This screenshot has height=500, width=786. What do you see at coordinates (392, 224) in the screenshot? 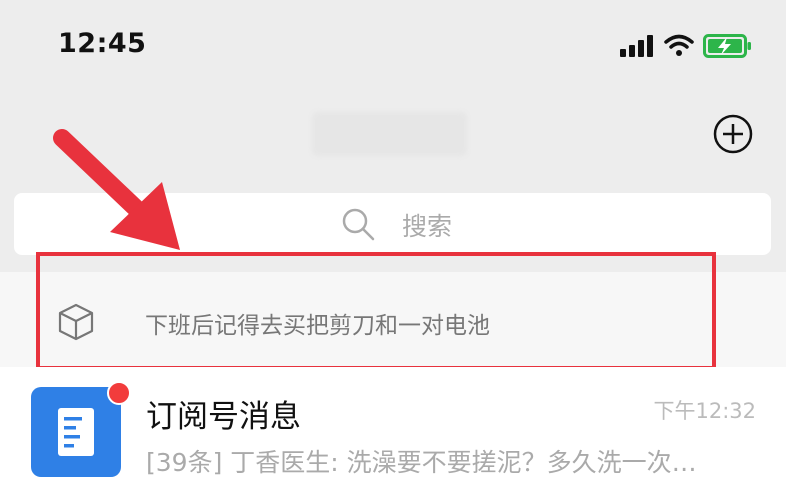
I see `search-bar: 搜索` at bounding box center [392, 224].